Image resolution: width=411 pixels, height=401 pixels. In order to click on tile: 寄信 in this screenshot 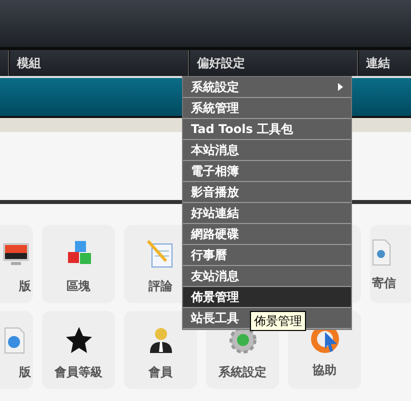, I will do `click(390, 264)`.